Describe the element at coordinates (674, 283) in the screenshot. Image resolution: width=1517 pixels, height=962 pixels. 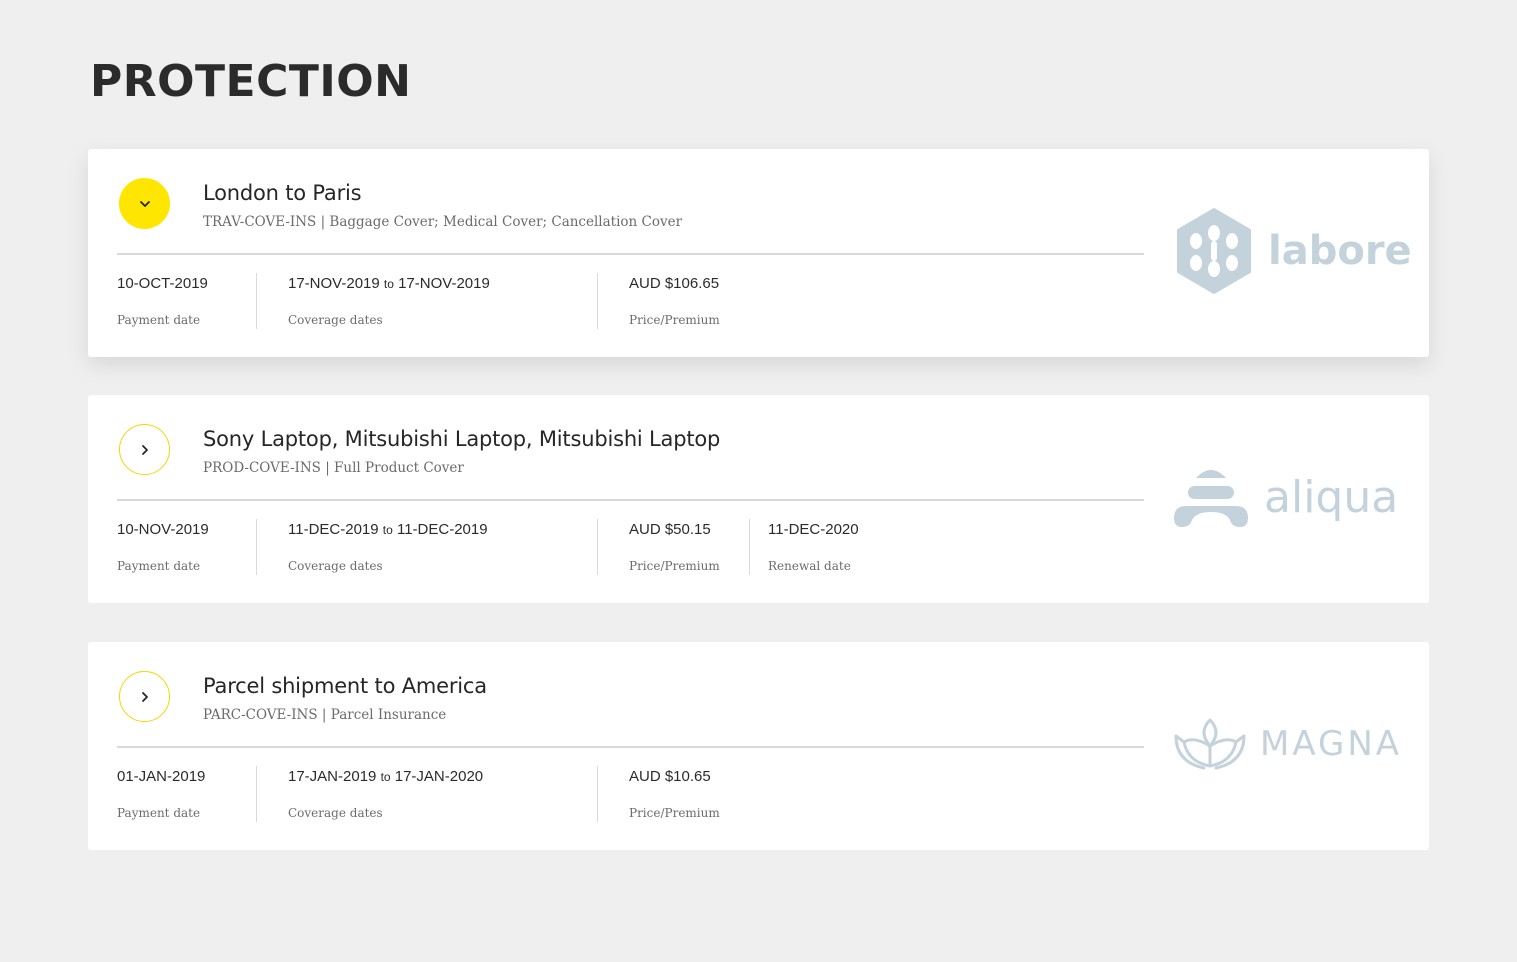
I see `price-value: AUD $106.65` at that location.